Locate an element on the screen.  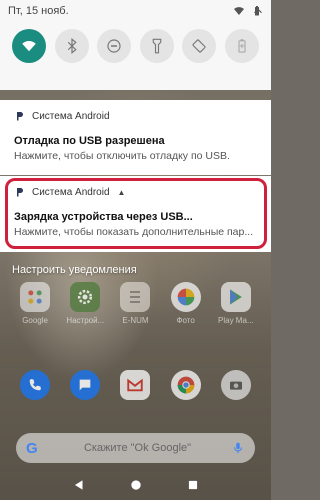
gmail-icon is located at coordinates (135, 385).